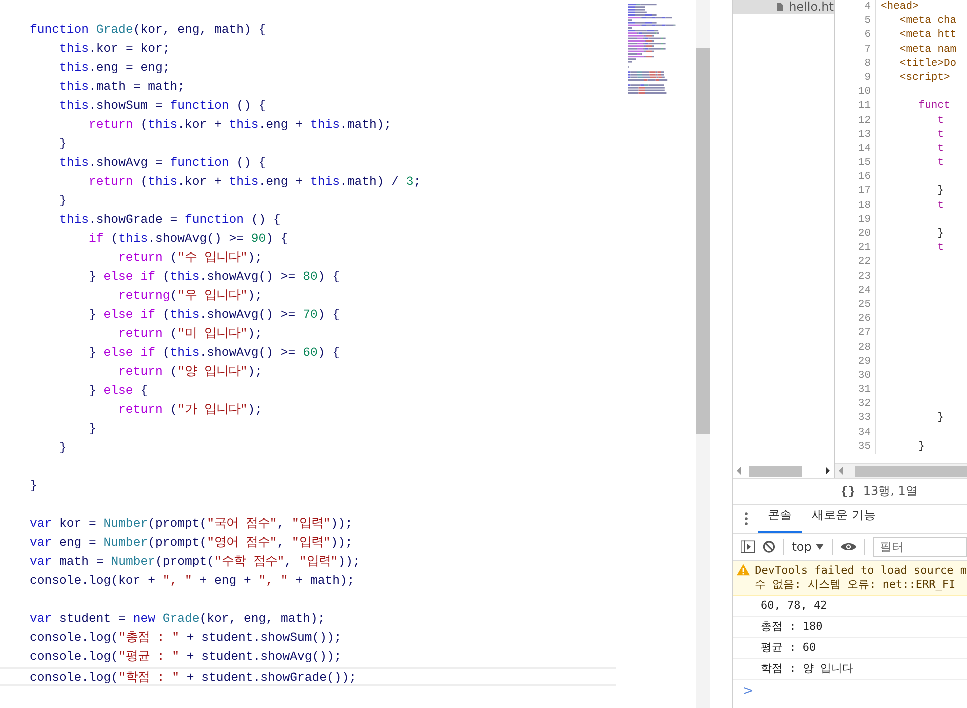  Describe the element at coordinates (855, 49) in the screenshot. I see `line-number: 7` at that location.